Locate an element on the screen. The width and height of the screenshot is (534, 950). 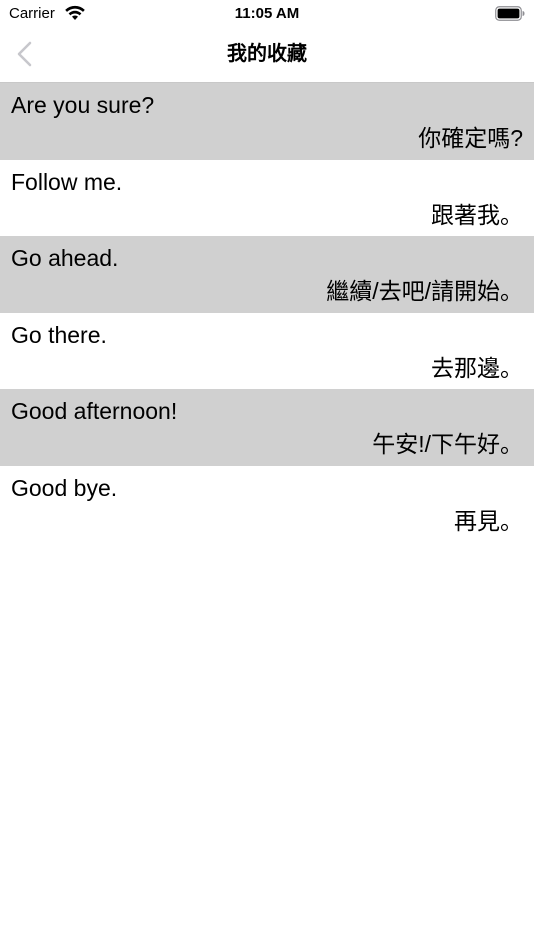
favorite-row: Follow me. 跟著我。 is located at coordinates (267, 198).